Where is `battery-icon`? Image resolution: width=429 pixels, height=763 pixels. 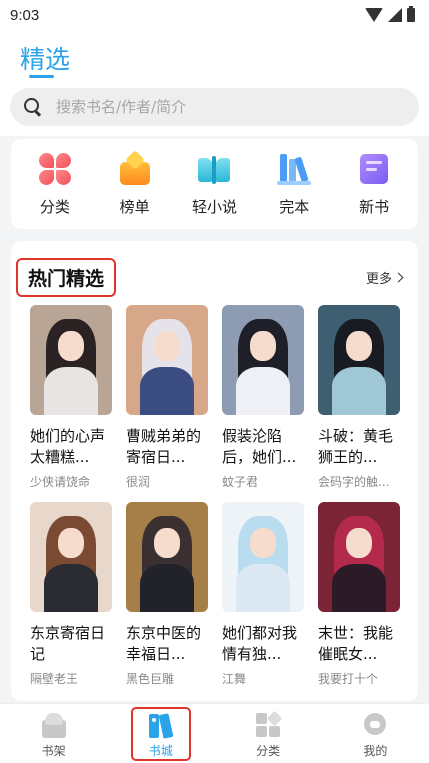
battery-icon is located at coordinates (411, 14).